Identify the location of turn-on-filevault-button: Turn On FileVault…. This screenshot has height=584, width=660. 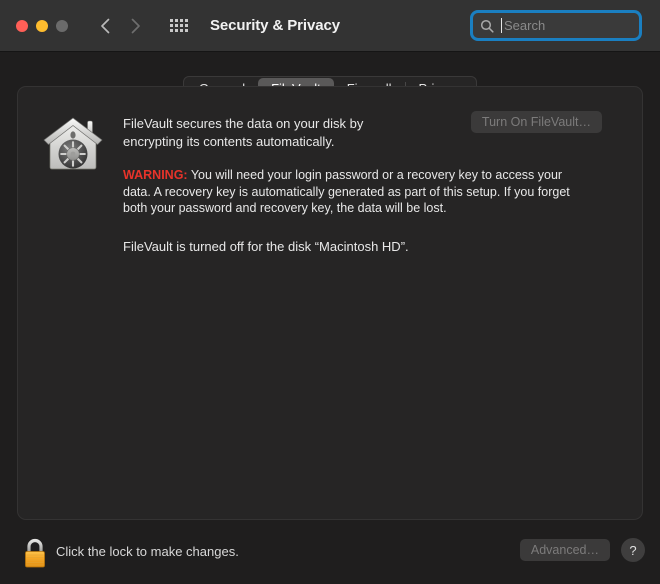
(536, 122).